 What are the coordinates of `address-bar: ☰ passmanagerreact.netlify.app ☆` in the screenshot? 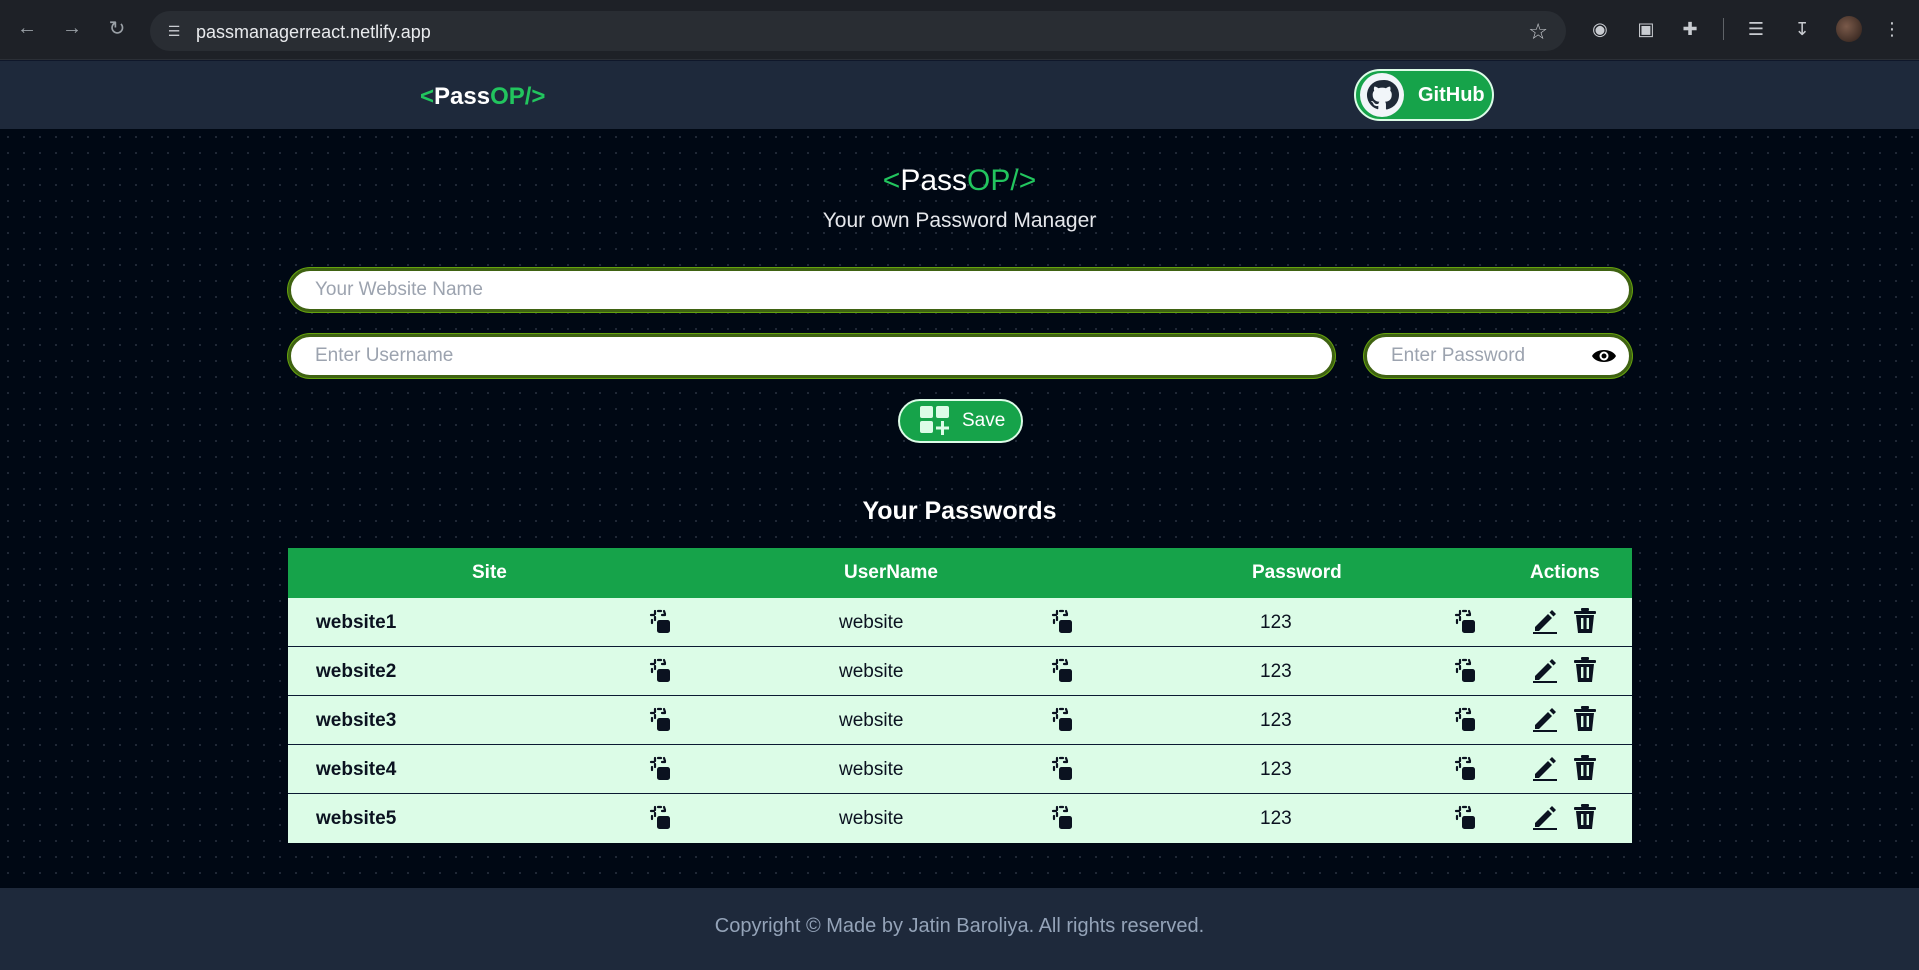 It's located at (858, 31).